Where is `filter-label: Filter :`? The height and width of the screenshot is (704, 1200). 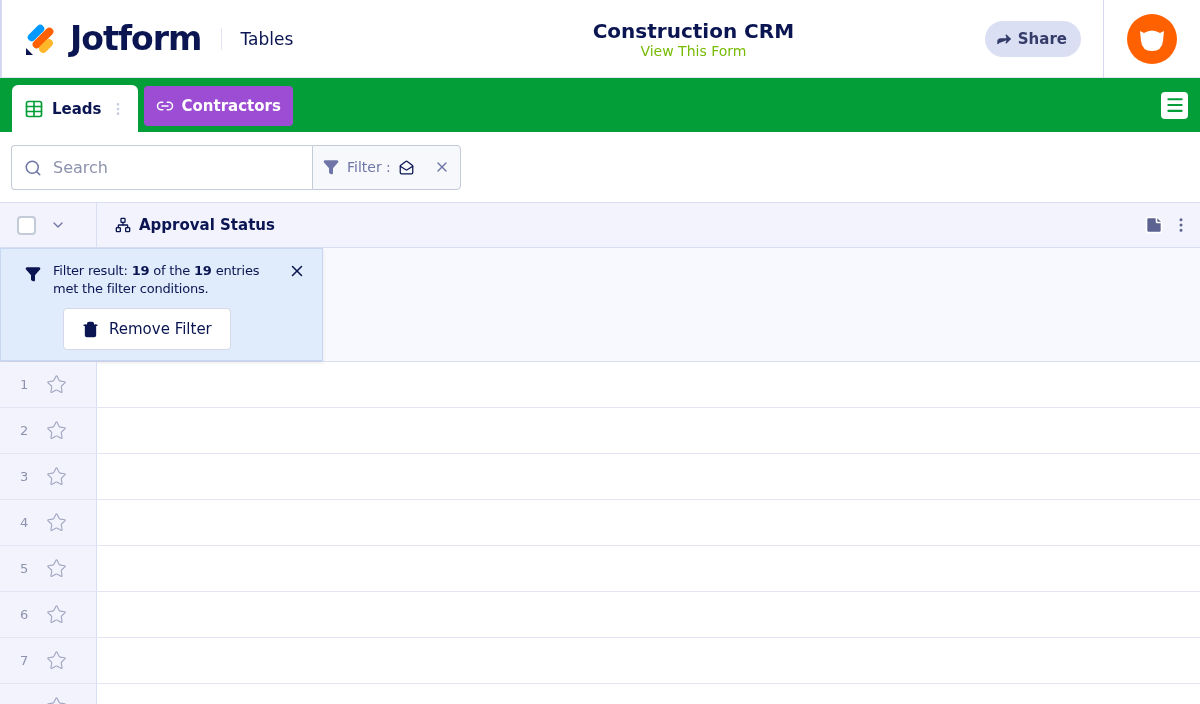
filter-label: Filter : is located at coordinates (369, 167).